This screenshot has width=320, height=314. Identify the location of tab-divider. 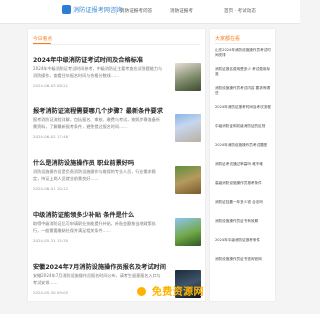
(116, 44).